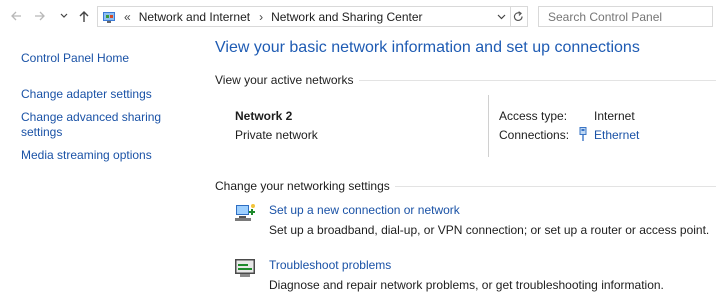  What do you see at coordinates (616, 135) in the screenshot?
I see `ethernet-connection-link: Ethernet` at bounding box center [616, 135].